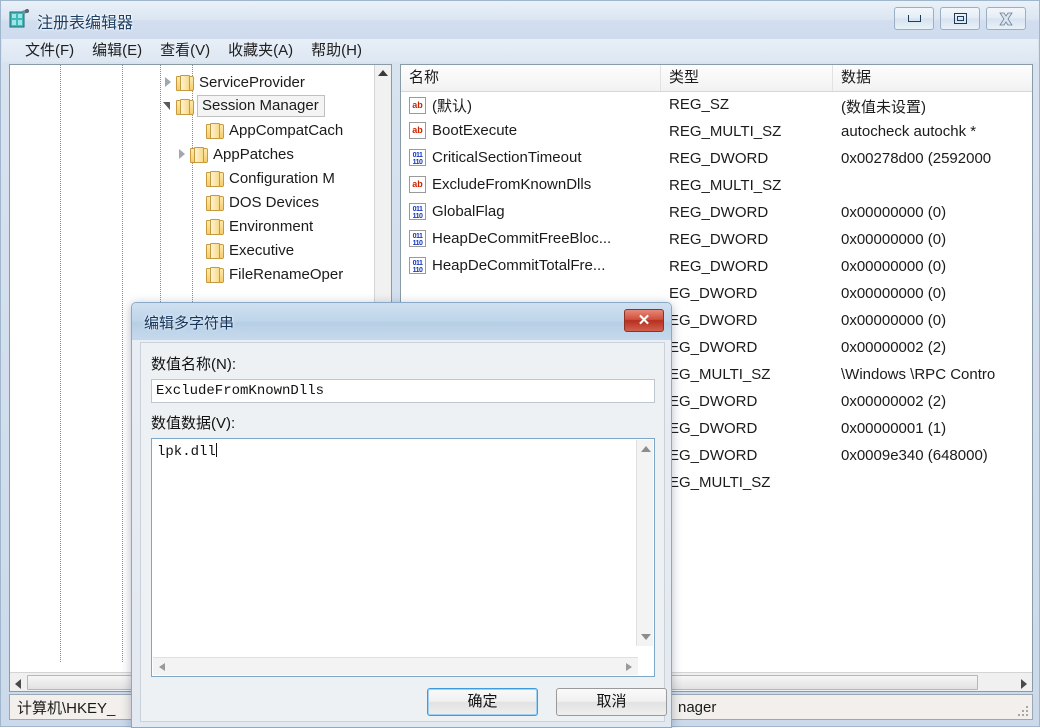 This screenshot has width=1040, height=728. Describe the element at coordinates (531, 78) in the screenshot. I see `column-header-name: 名称` at that location.